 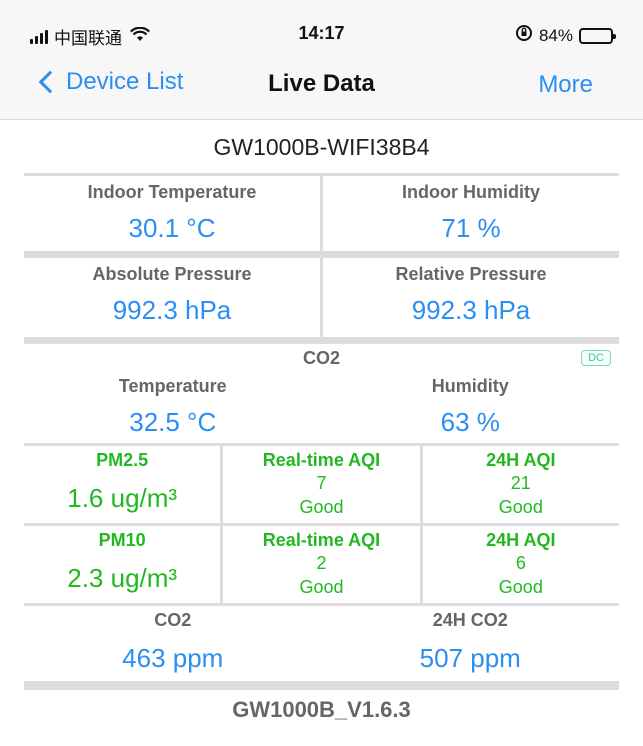 I want to click on status-right: 84%, so click(x=565, y=35).